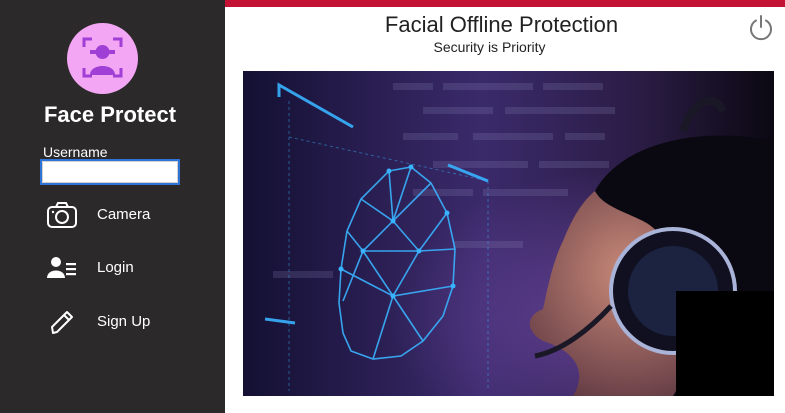  I want to click on nav-signup-label: Sign Up, so click(124, 321).